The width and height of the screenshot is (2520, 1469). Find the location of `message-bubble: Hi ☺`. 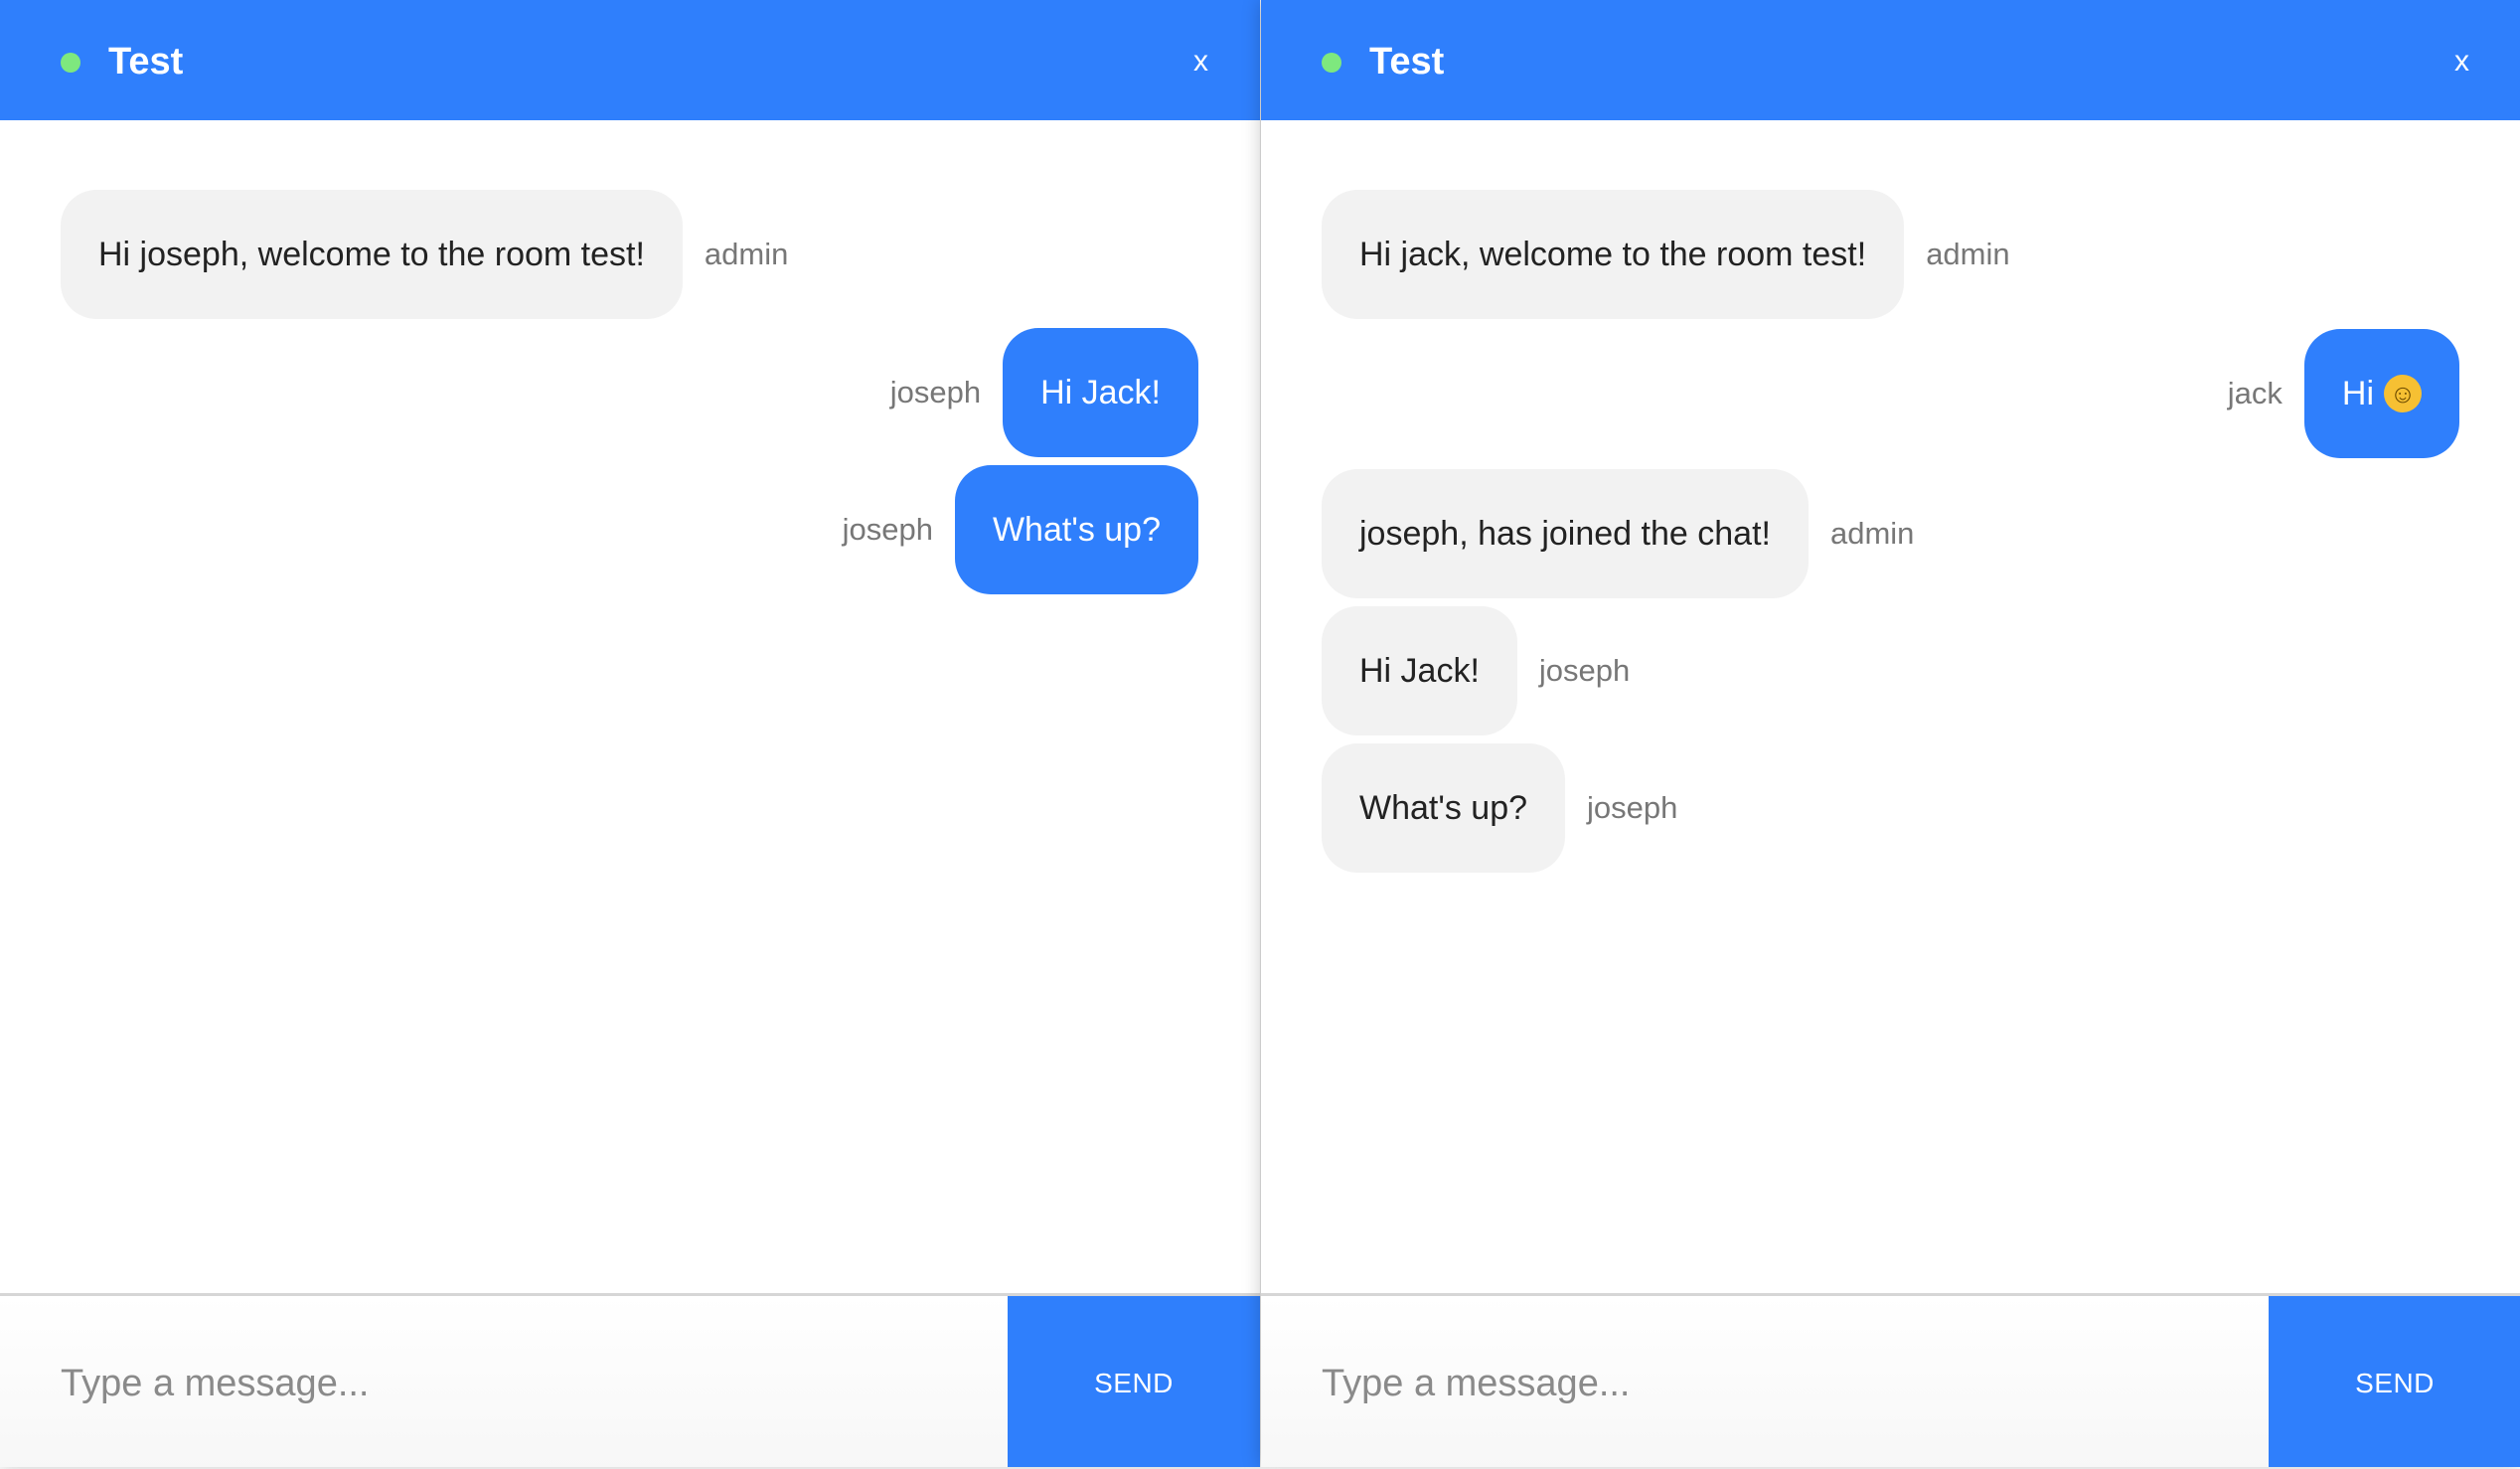

message-bubble: Hi ☺ is located at coordinates (2381, 394).